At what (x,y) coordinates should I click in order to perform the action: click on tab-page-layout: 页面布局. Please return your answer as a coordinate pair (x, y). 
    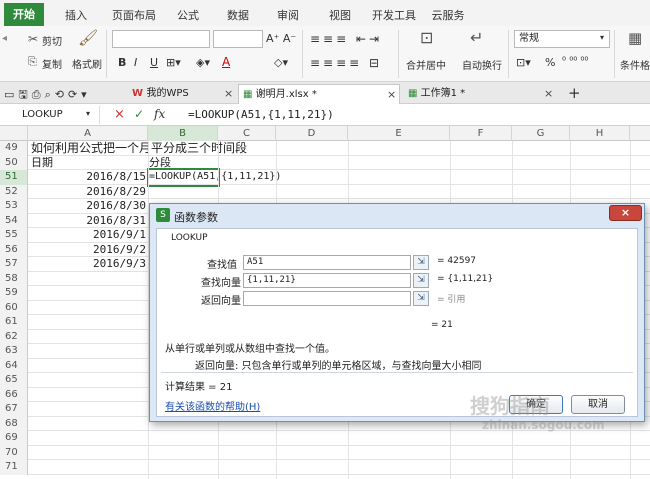
    Looking at the image, I should click on (134, 16).